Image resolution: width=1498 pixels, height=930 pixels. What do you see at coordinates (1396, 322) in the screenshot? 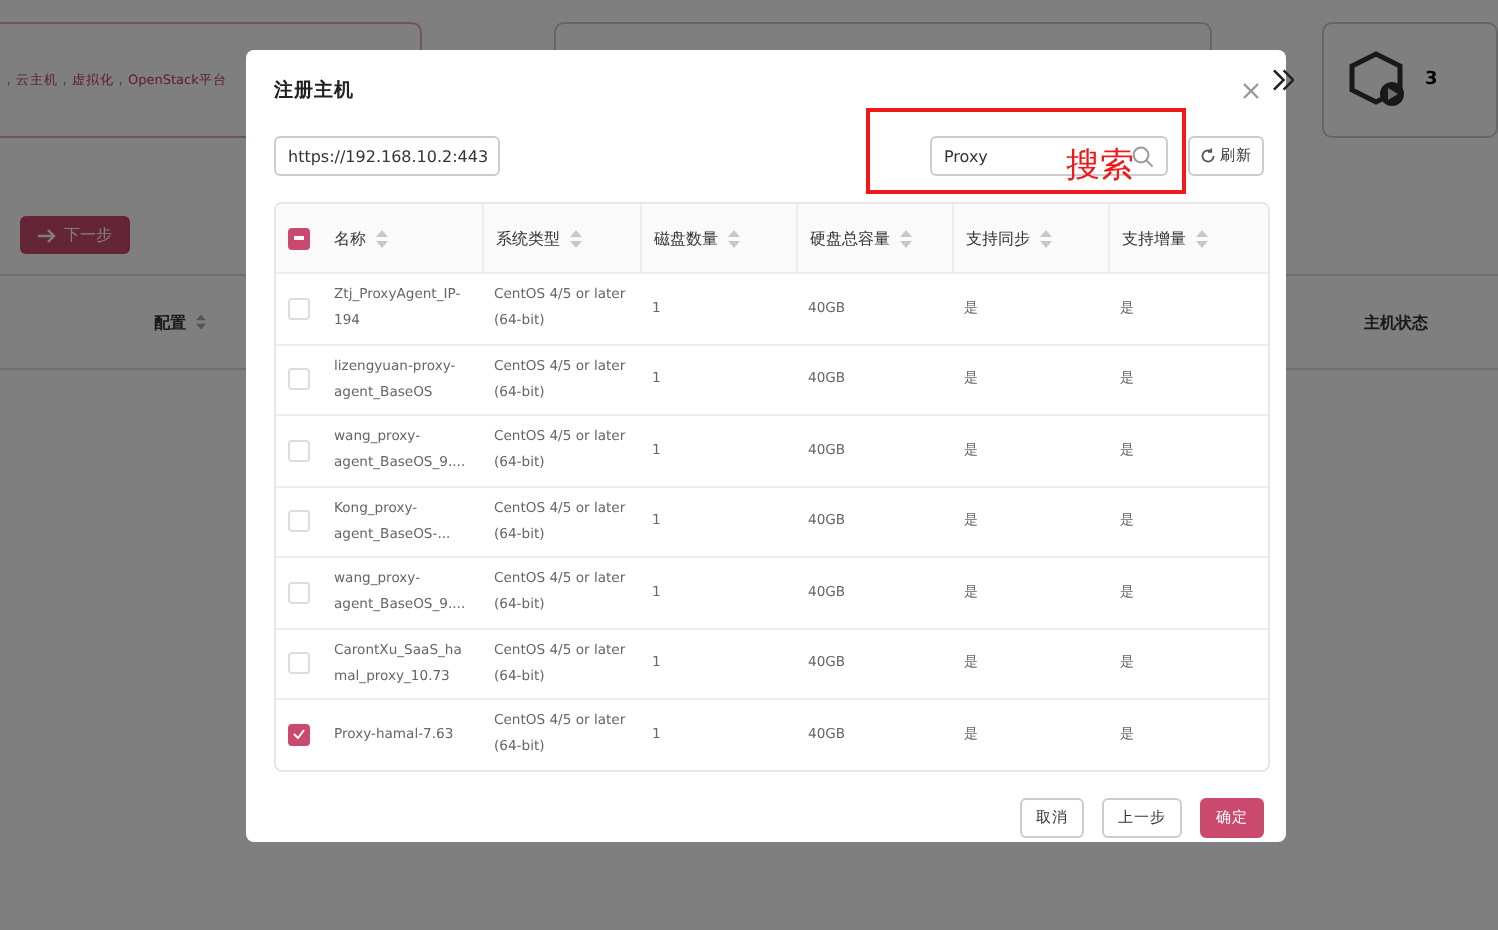
I see `column-header: 主机状态` at bounding box center [1396, 322].